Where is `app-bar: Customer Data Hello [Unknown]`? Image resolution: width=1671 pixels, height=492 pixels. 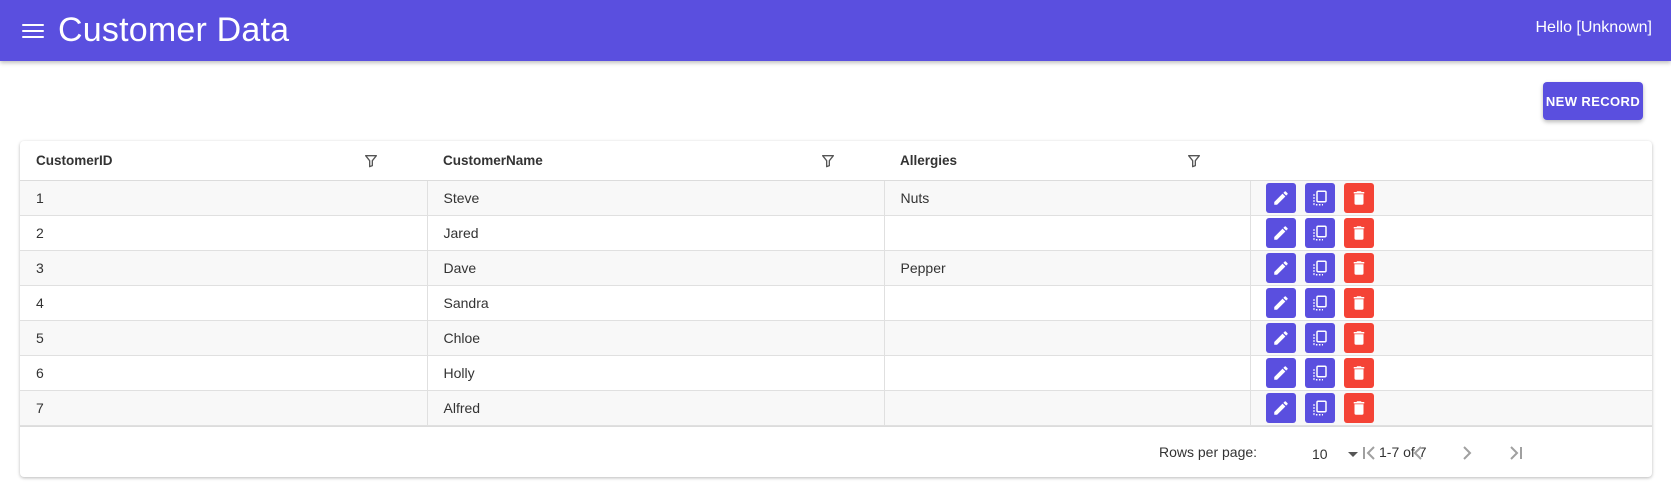
app-bar: Customer Data Hello [Unknown] is located at coordinates (835, 30).